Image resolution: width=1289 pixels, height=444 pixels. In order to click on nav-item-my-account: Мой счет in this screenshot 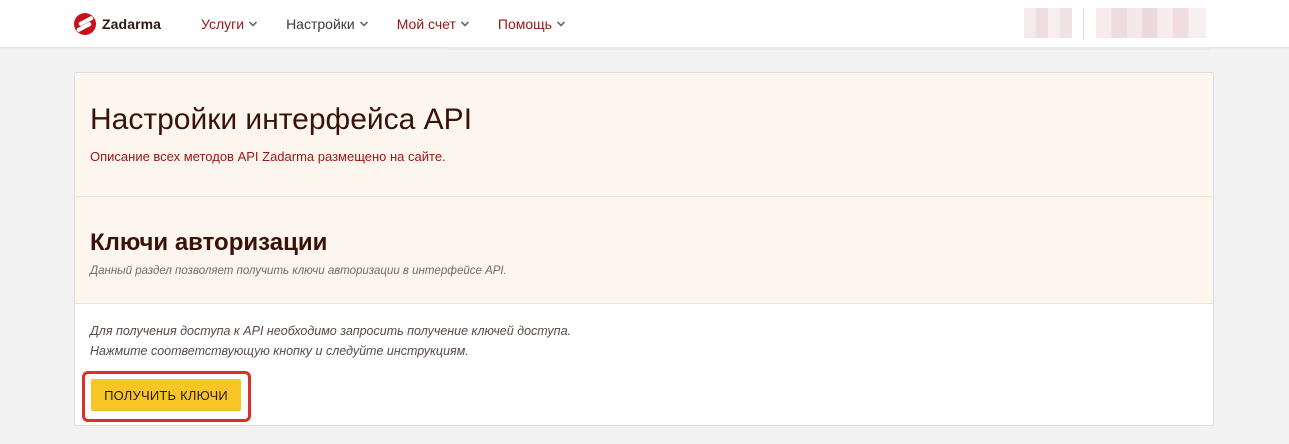, I will do `click(433, 24)`.